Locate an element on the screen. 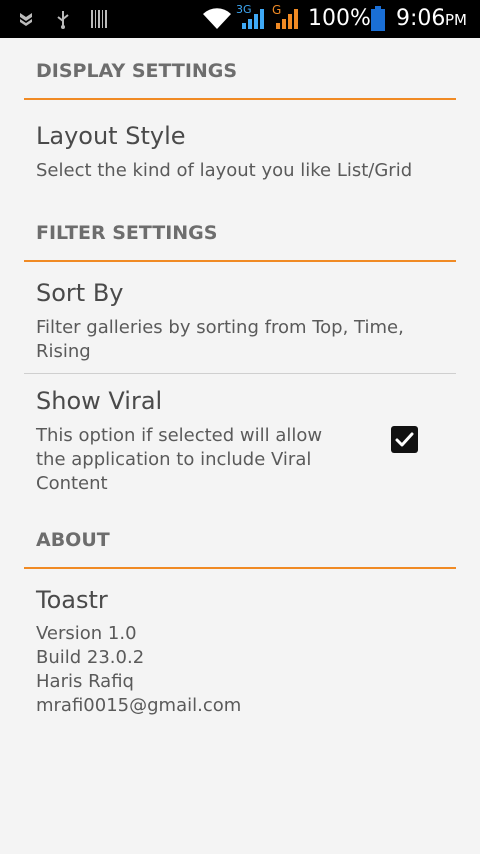 This screenshot has height=854, width=480. status-bar: 3G G 100% 9:06 PM is located at coordinates (240, 19).